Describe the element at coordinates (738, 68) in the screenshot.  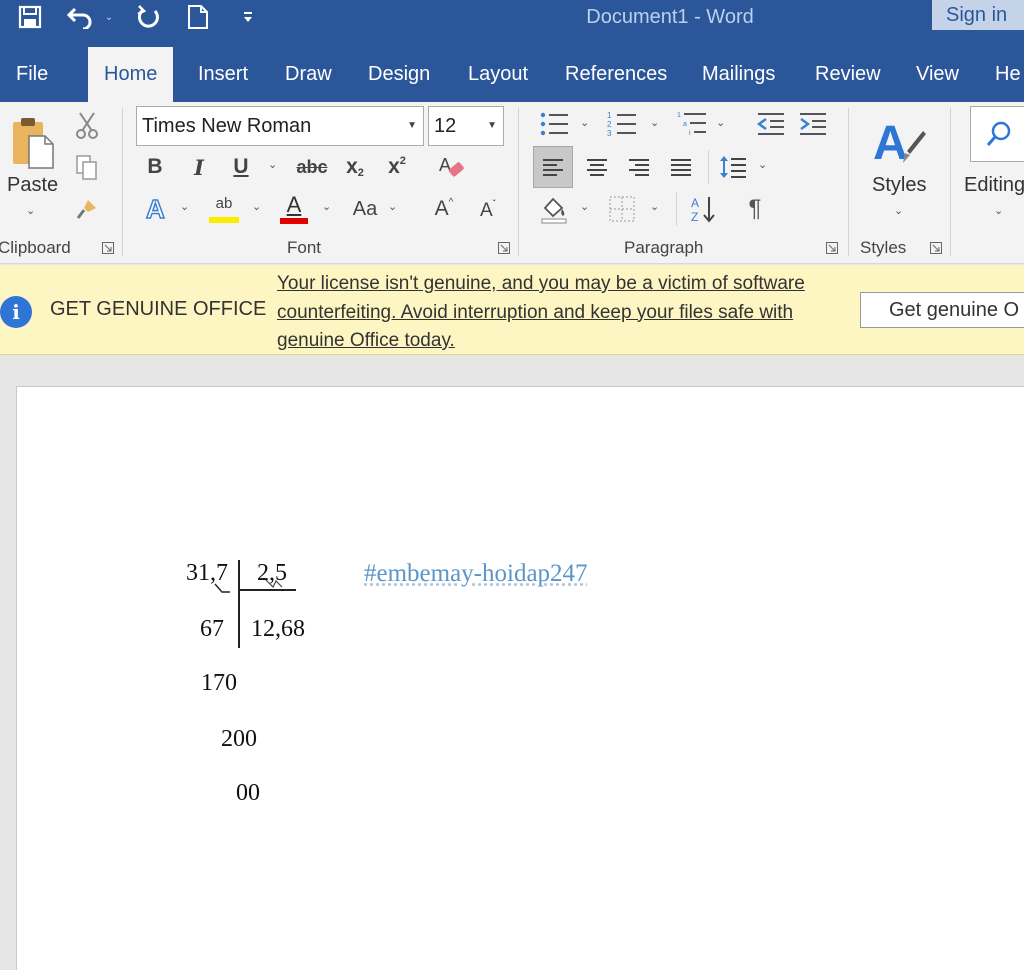
I see `tab-mailings: Mailings` at that location.